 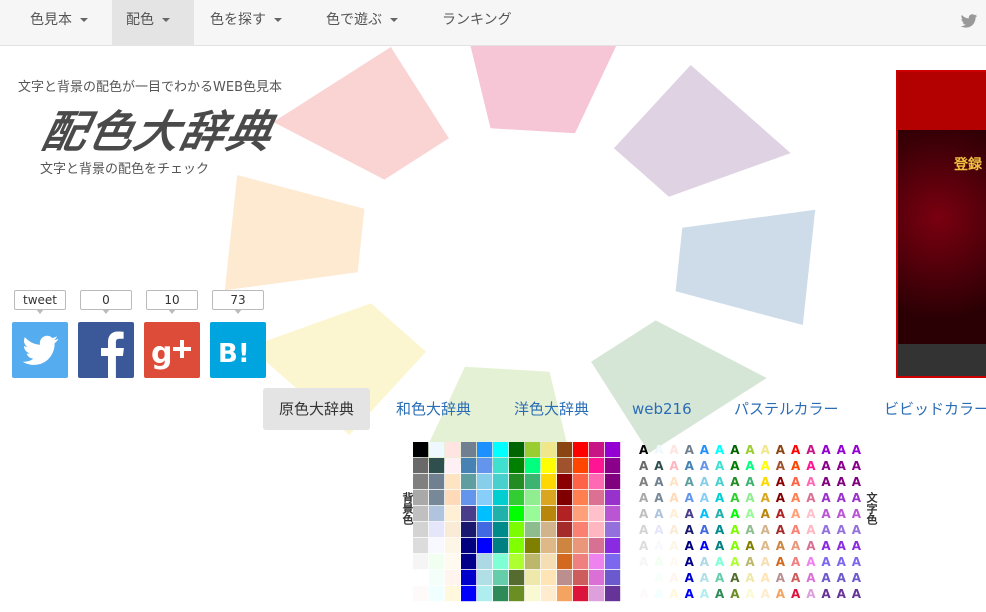 What do you see at coordinates (927, 409) in the screenshot?
I see `tab-vivid-colors: ビビッドカラー` at bounding box center [927, 409].